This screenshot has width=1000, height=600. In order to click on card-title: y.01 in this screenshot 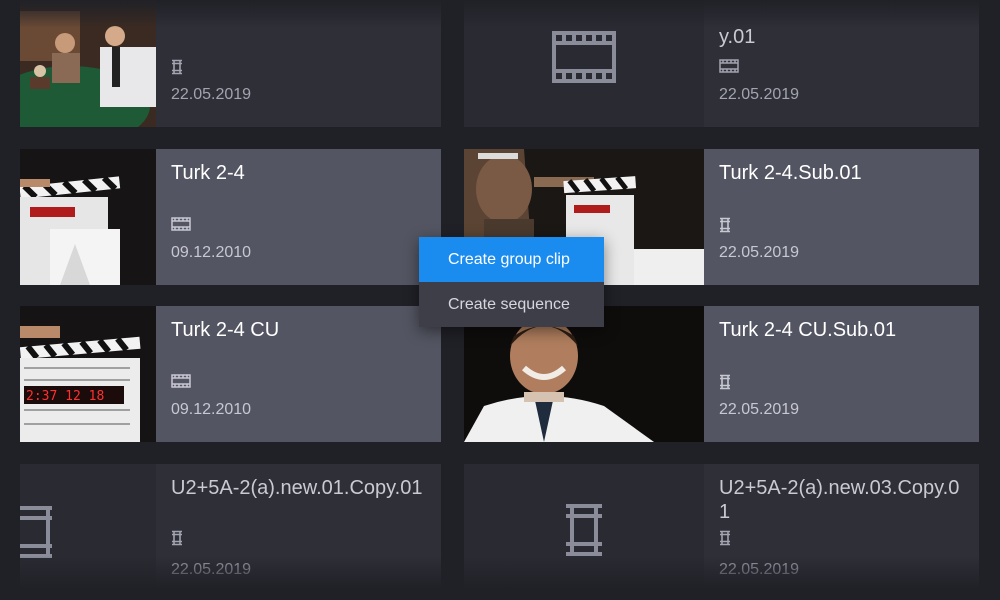, I will do `click(737, 37)`.